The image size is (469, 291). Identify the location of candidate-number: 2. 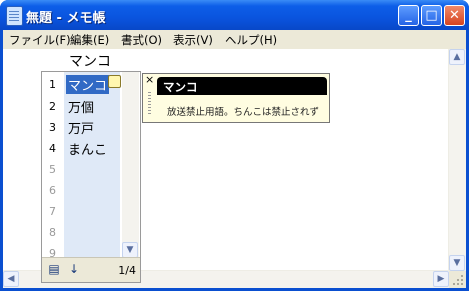
(52, 106).